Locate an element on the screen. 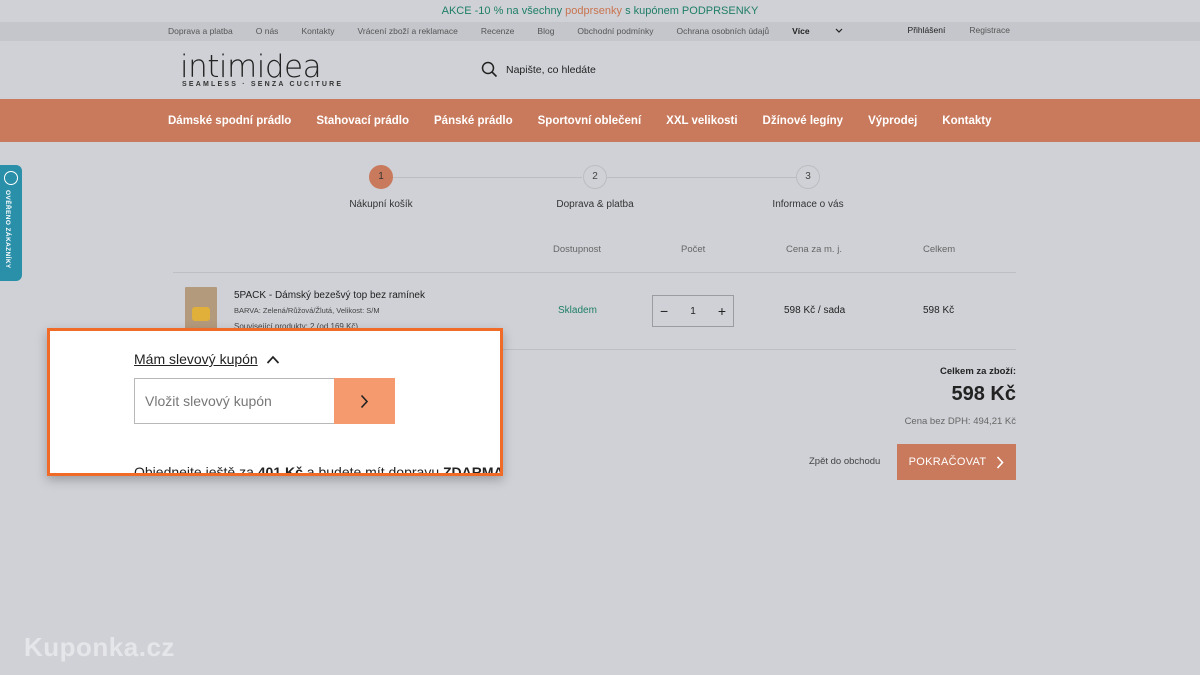 The width and height of the screenshot is (1200, 675). continue-button: POKRAČOVAT is located at coordinates (956, 462).